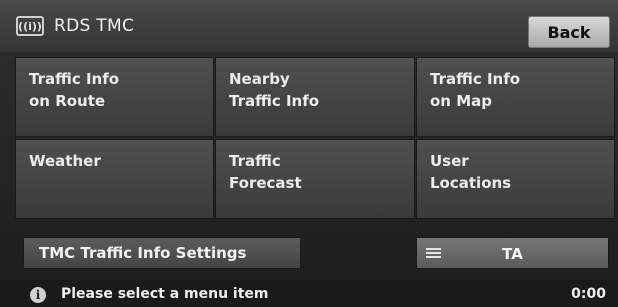  I want to click on back-button: Back, so click(569, 32).